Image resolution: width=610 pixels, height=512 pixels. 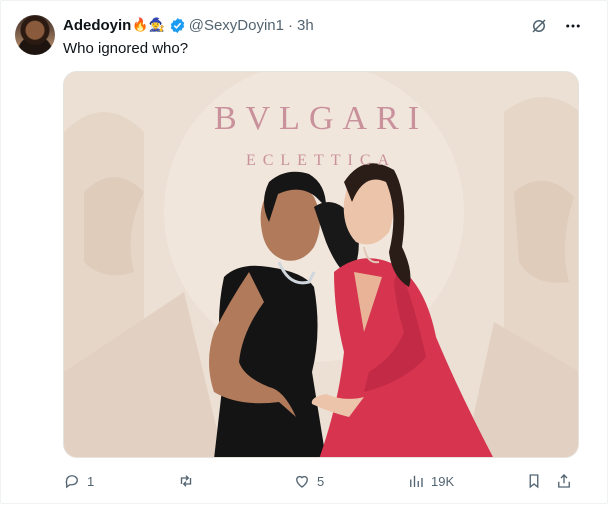 What do you see at coordinates (573, 26) in the screenshot?
I see `more-icon` at bounding box center [573, 26].